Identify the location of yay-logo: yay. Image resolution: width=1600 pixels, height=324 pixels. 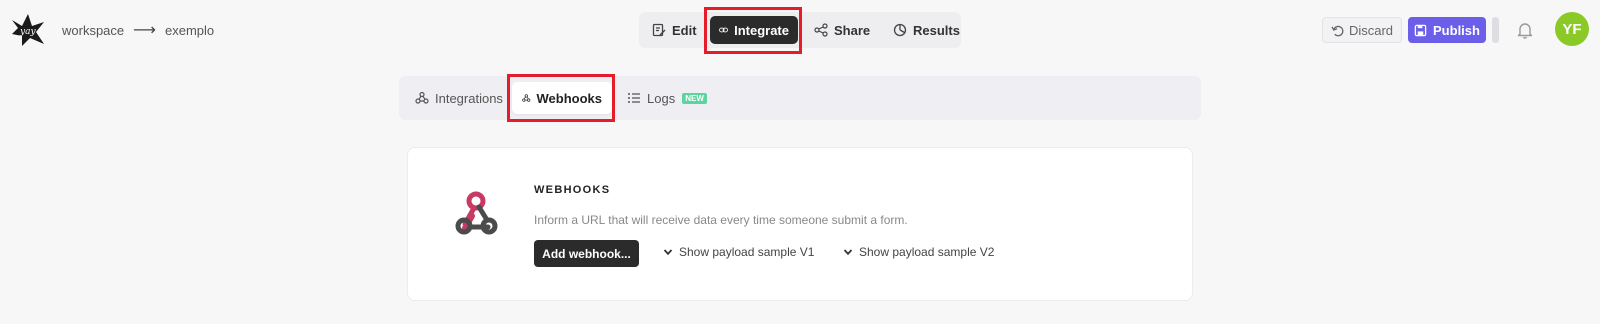
(28, 30).